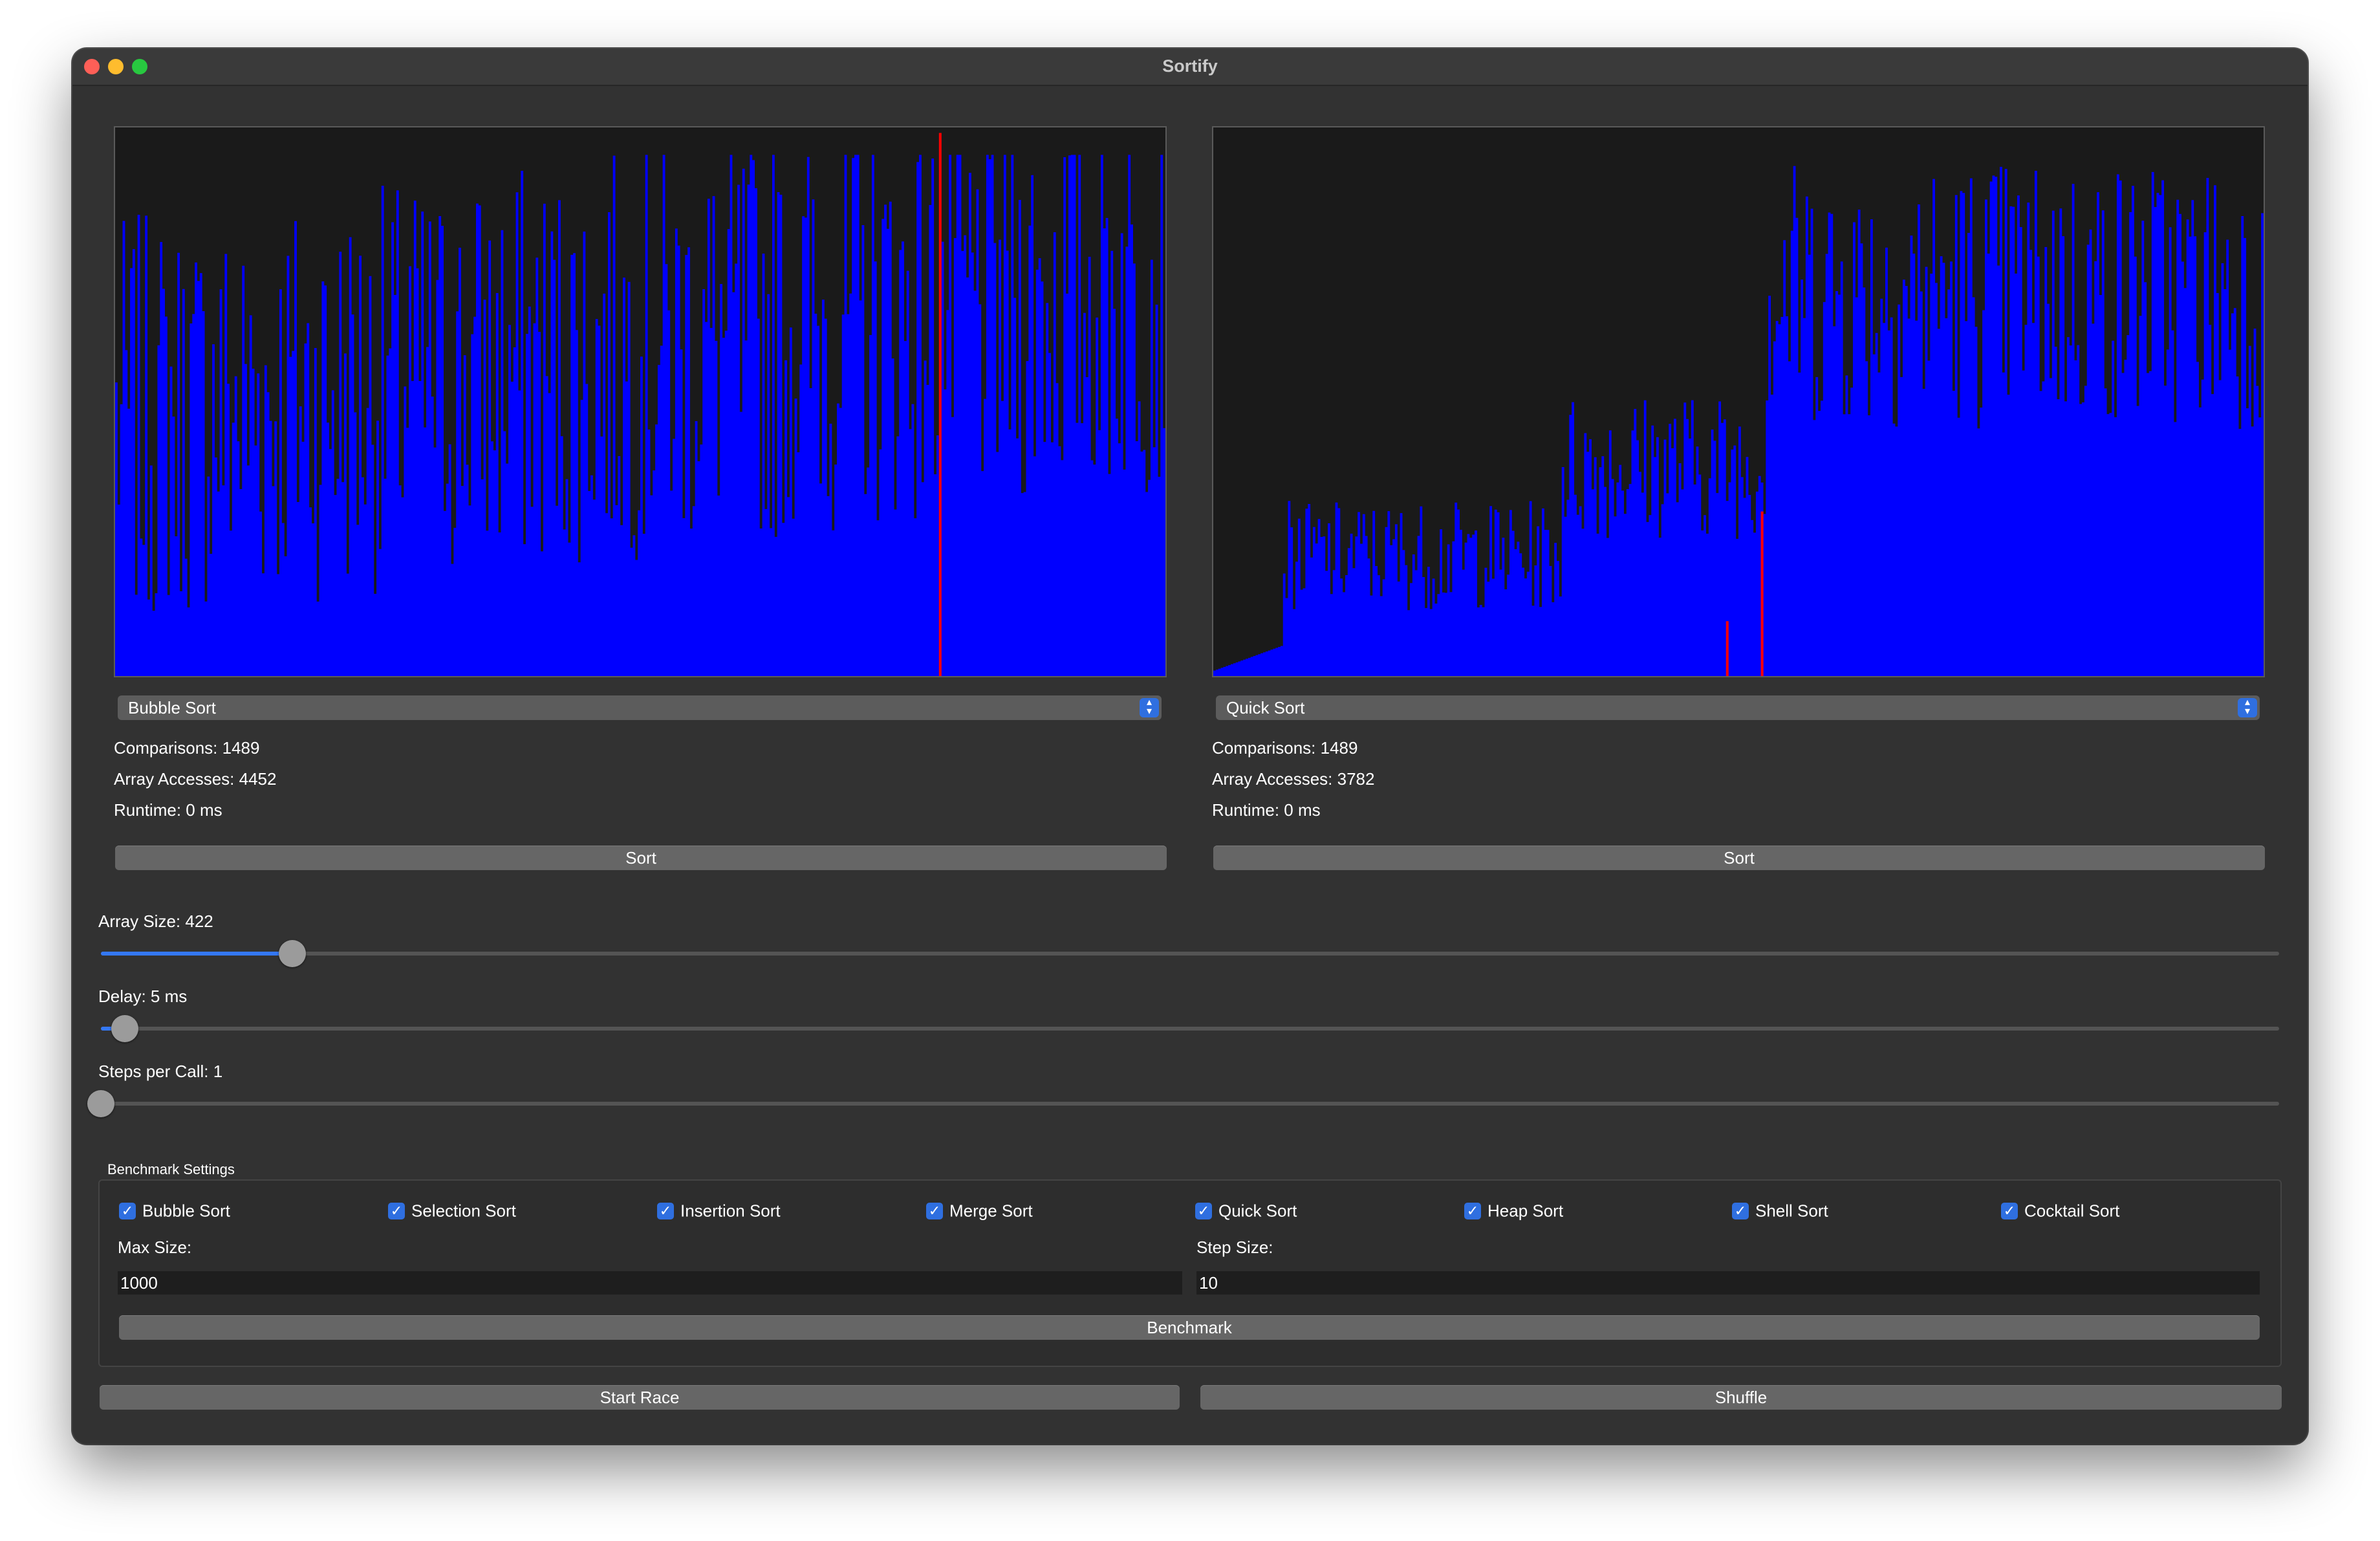 This screenshot has height=1541, width=2380. Describe the element at coordinates (1513, 1210) in the screenshot. I see `benchmark-check-heap-sort: ✓ Heap Sort` at that location.